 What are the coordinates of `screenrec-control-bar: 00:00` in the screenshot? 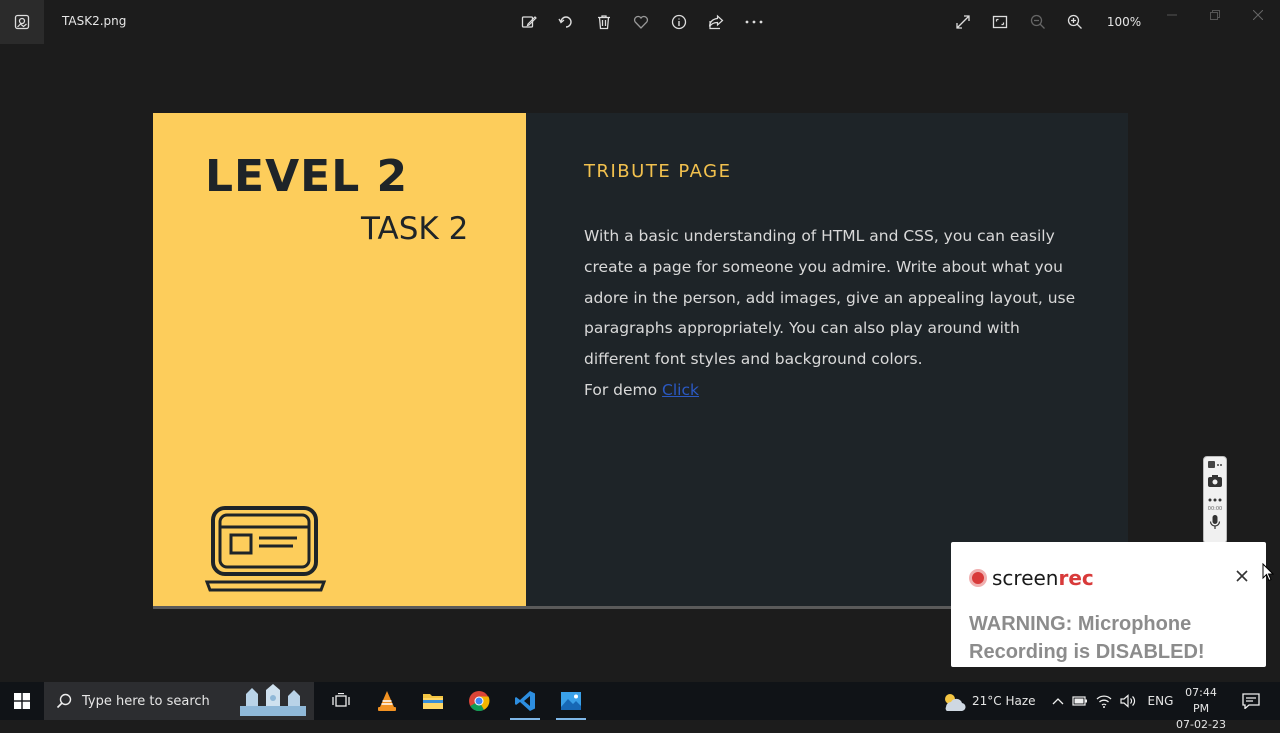 It's located at (1215, 500).